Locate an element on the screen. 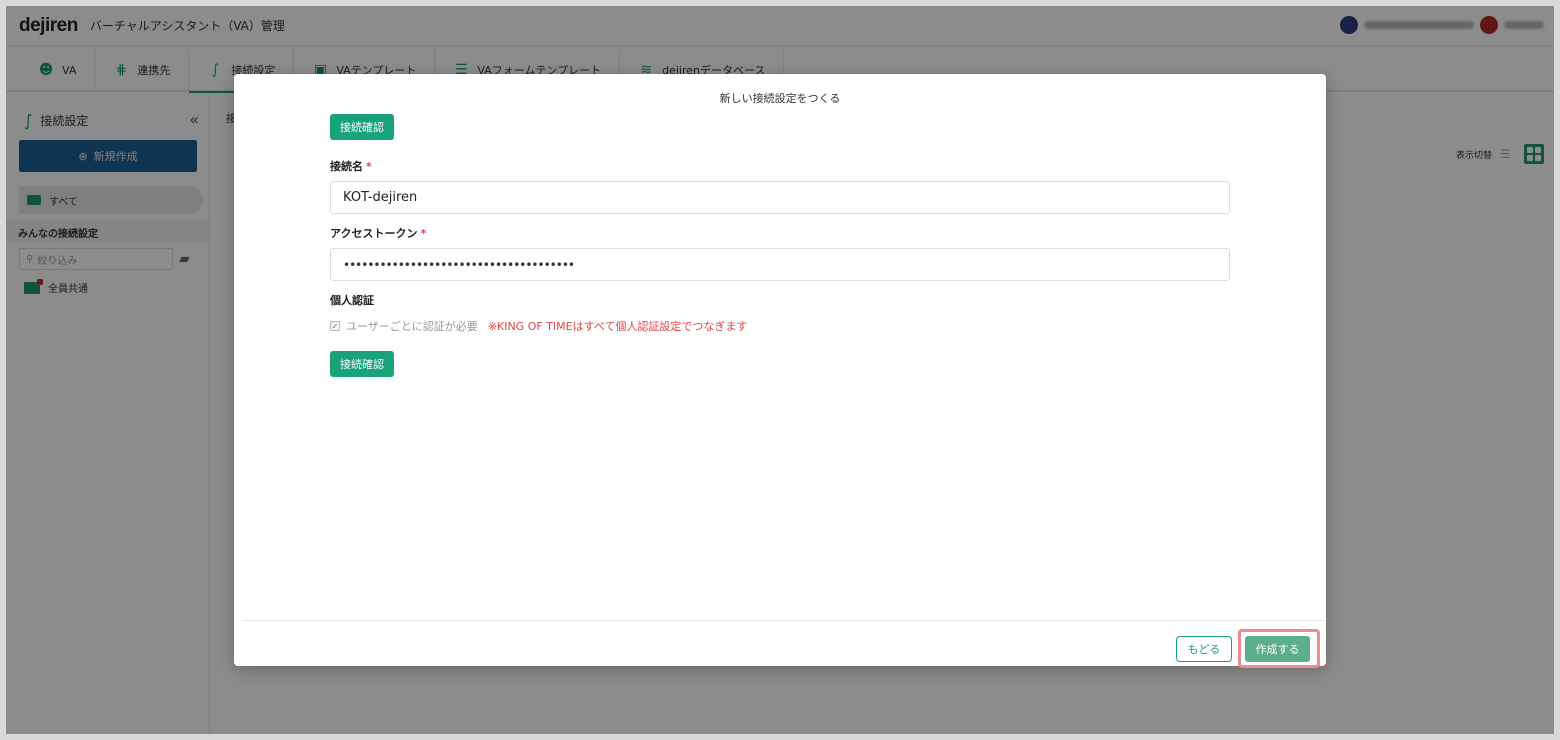 The height and width of the screenshot is (740, 1560). dialog-footer-divider is located at coordinates (785, 620).